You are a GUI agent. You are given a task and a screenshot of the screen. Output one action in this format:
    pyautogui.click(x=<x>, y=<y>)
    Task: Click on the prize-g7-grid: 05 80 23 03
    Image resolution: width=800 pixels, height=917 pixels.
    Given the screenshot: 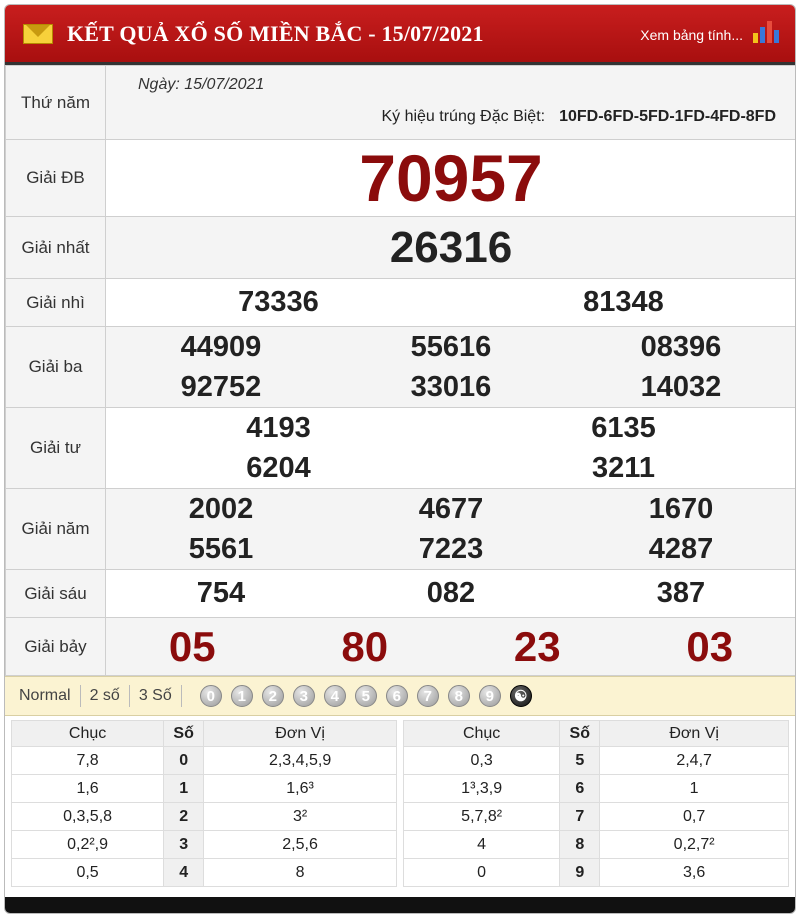 What is the action you would take?
    pyautogui.click(x=450, y=646)
    